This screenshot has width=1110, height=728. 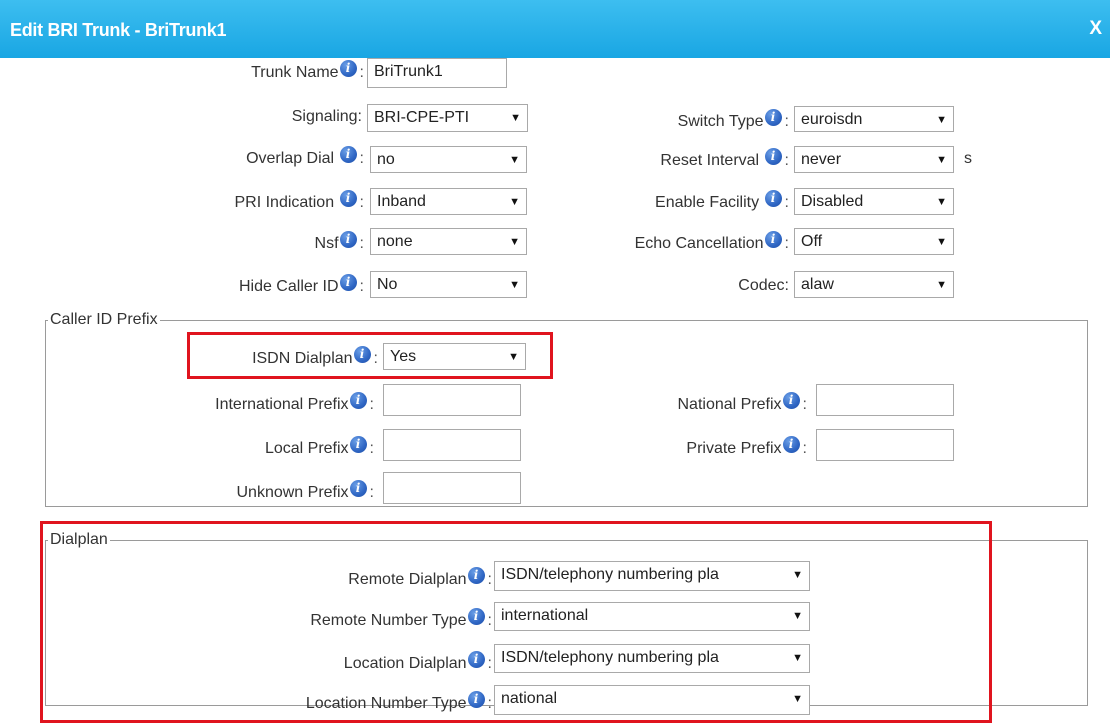 What do you see at coordinates (722, 200) in the screenshot?
I see `enable-facility-label: Enable Facility i:` at bounding box center [722, 200].